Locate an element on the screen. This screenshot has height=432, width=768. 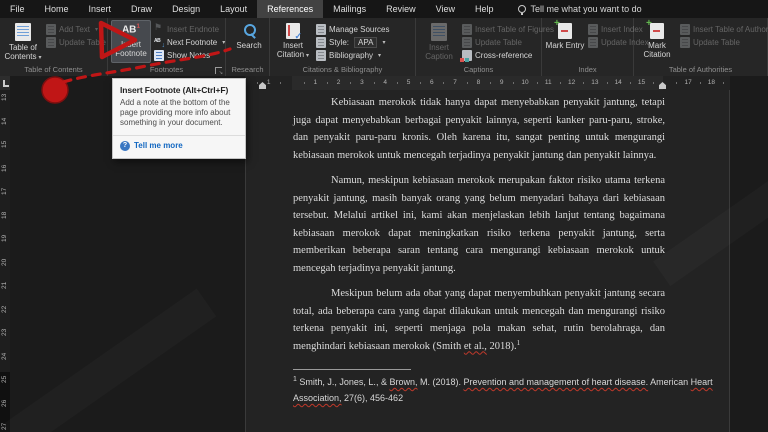
insert-footnote-icon: AB1 is located at coordinates (131, 29).